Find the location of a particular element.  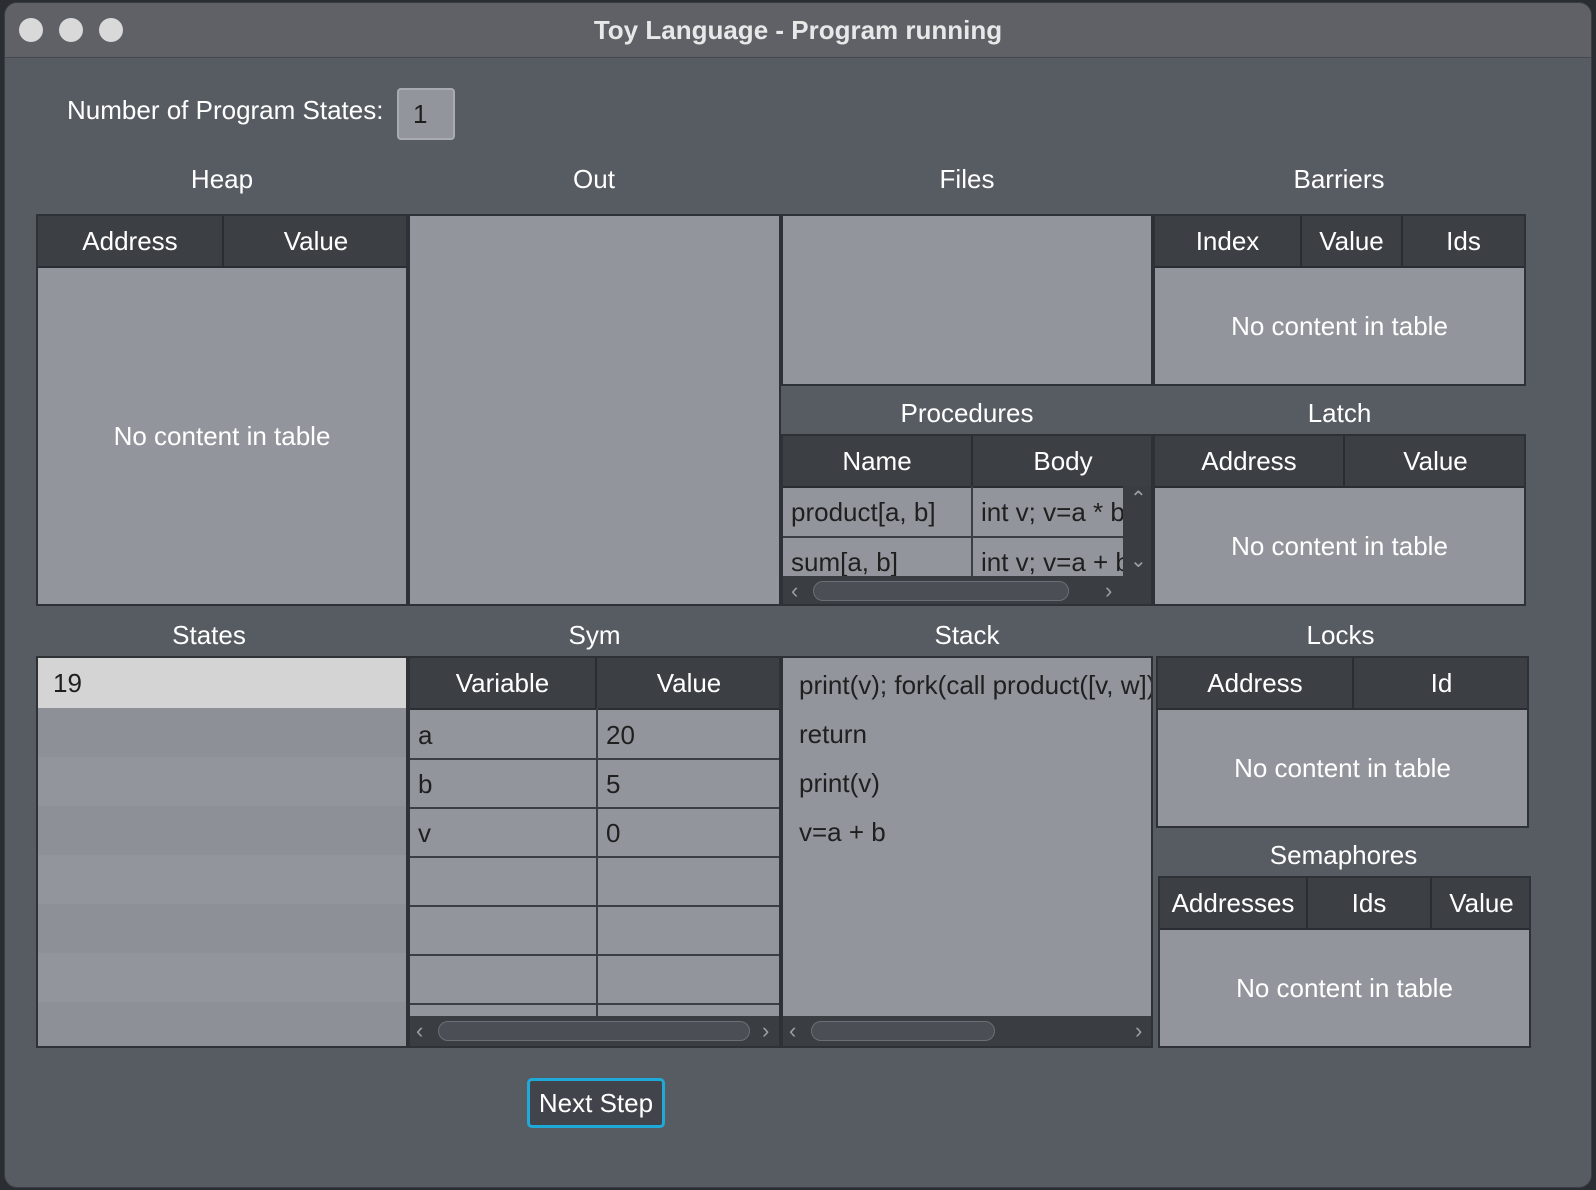

locks-address-header: Address is located at coordinates (1256, 683).